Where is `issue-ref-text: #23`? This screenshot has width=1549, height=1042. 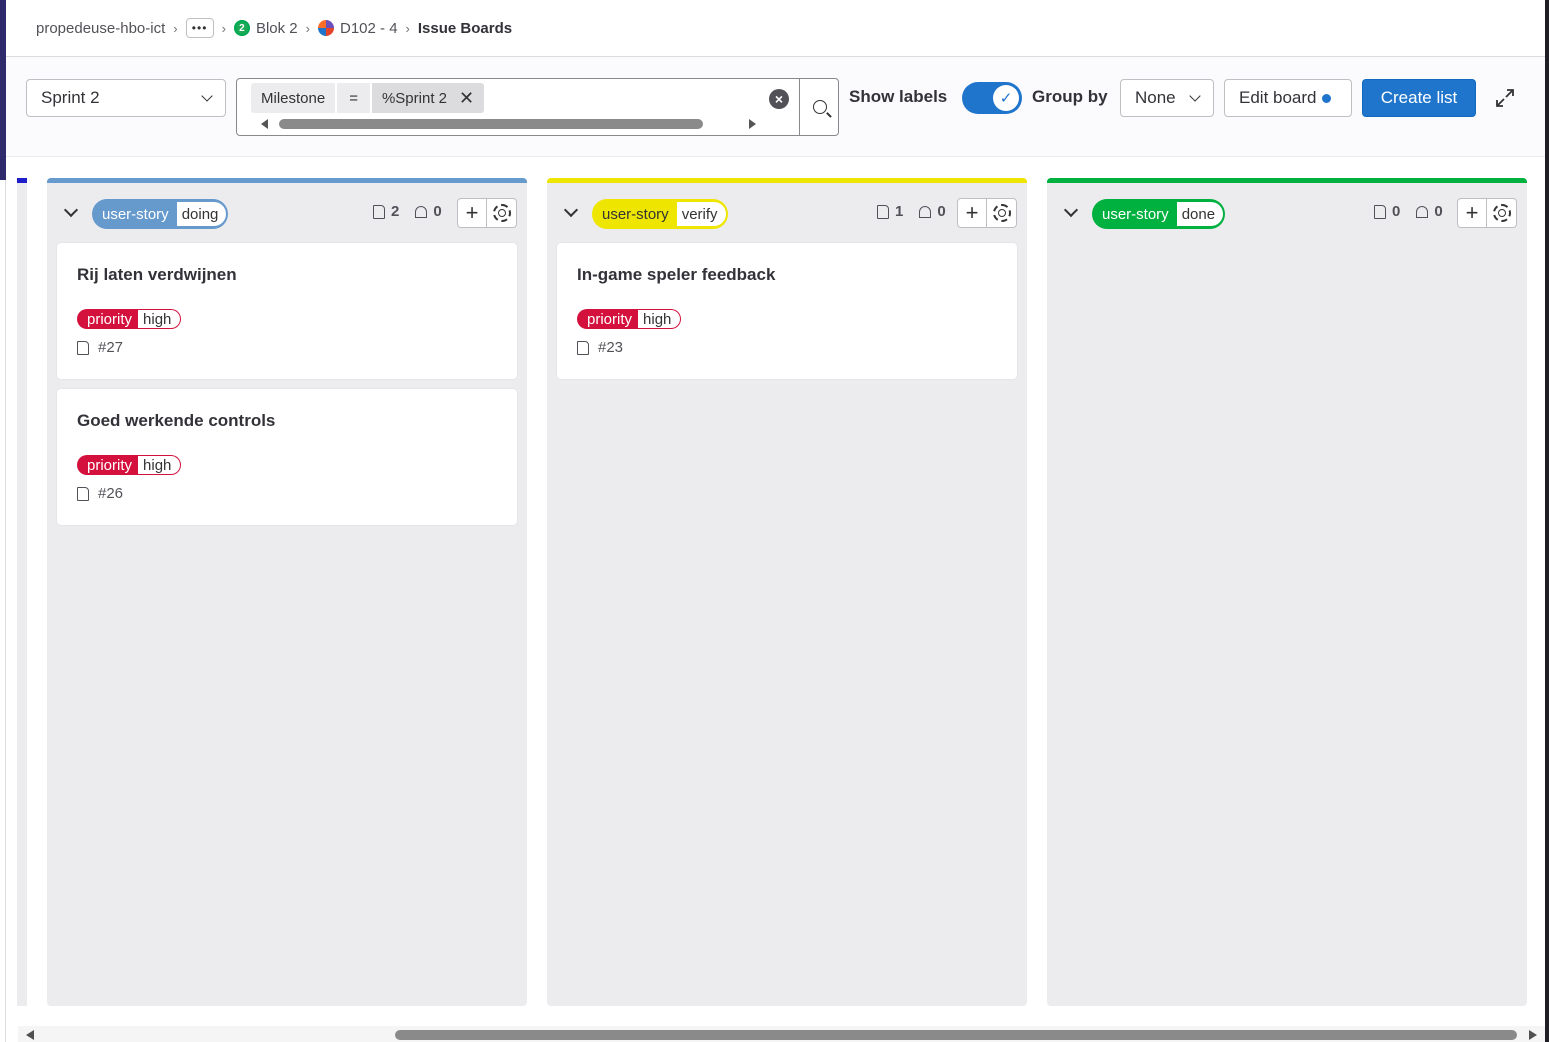
issue-ref-text: #23 is located at coordinates (611, 347).